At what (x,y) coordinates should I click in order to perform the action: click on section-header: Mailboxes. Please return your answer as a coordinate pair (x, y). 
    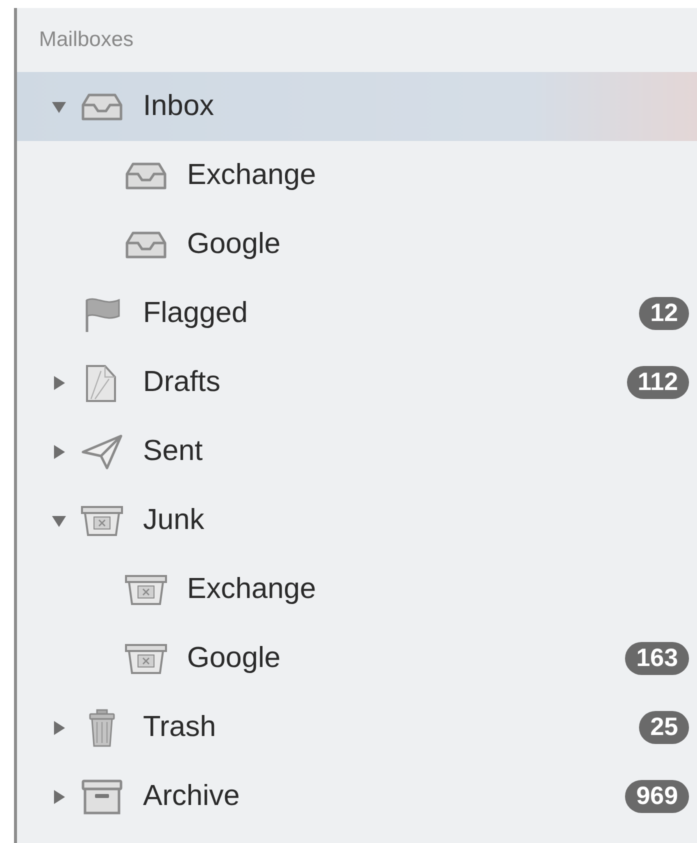
    Looking at the image, I should click on (86, 40).